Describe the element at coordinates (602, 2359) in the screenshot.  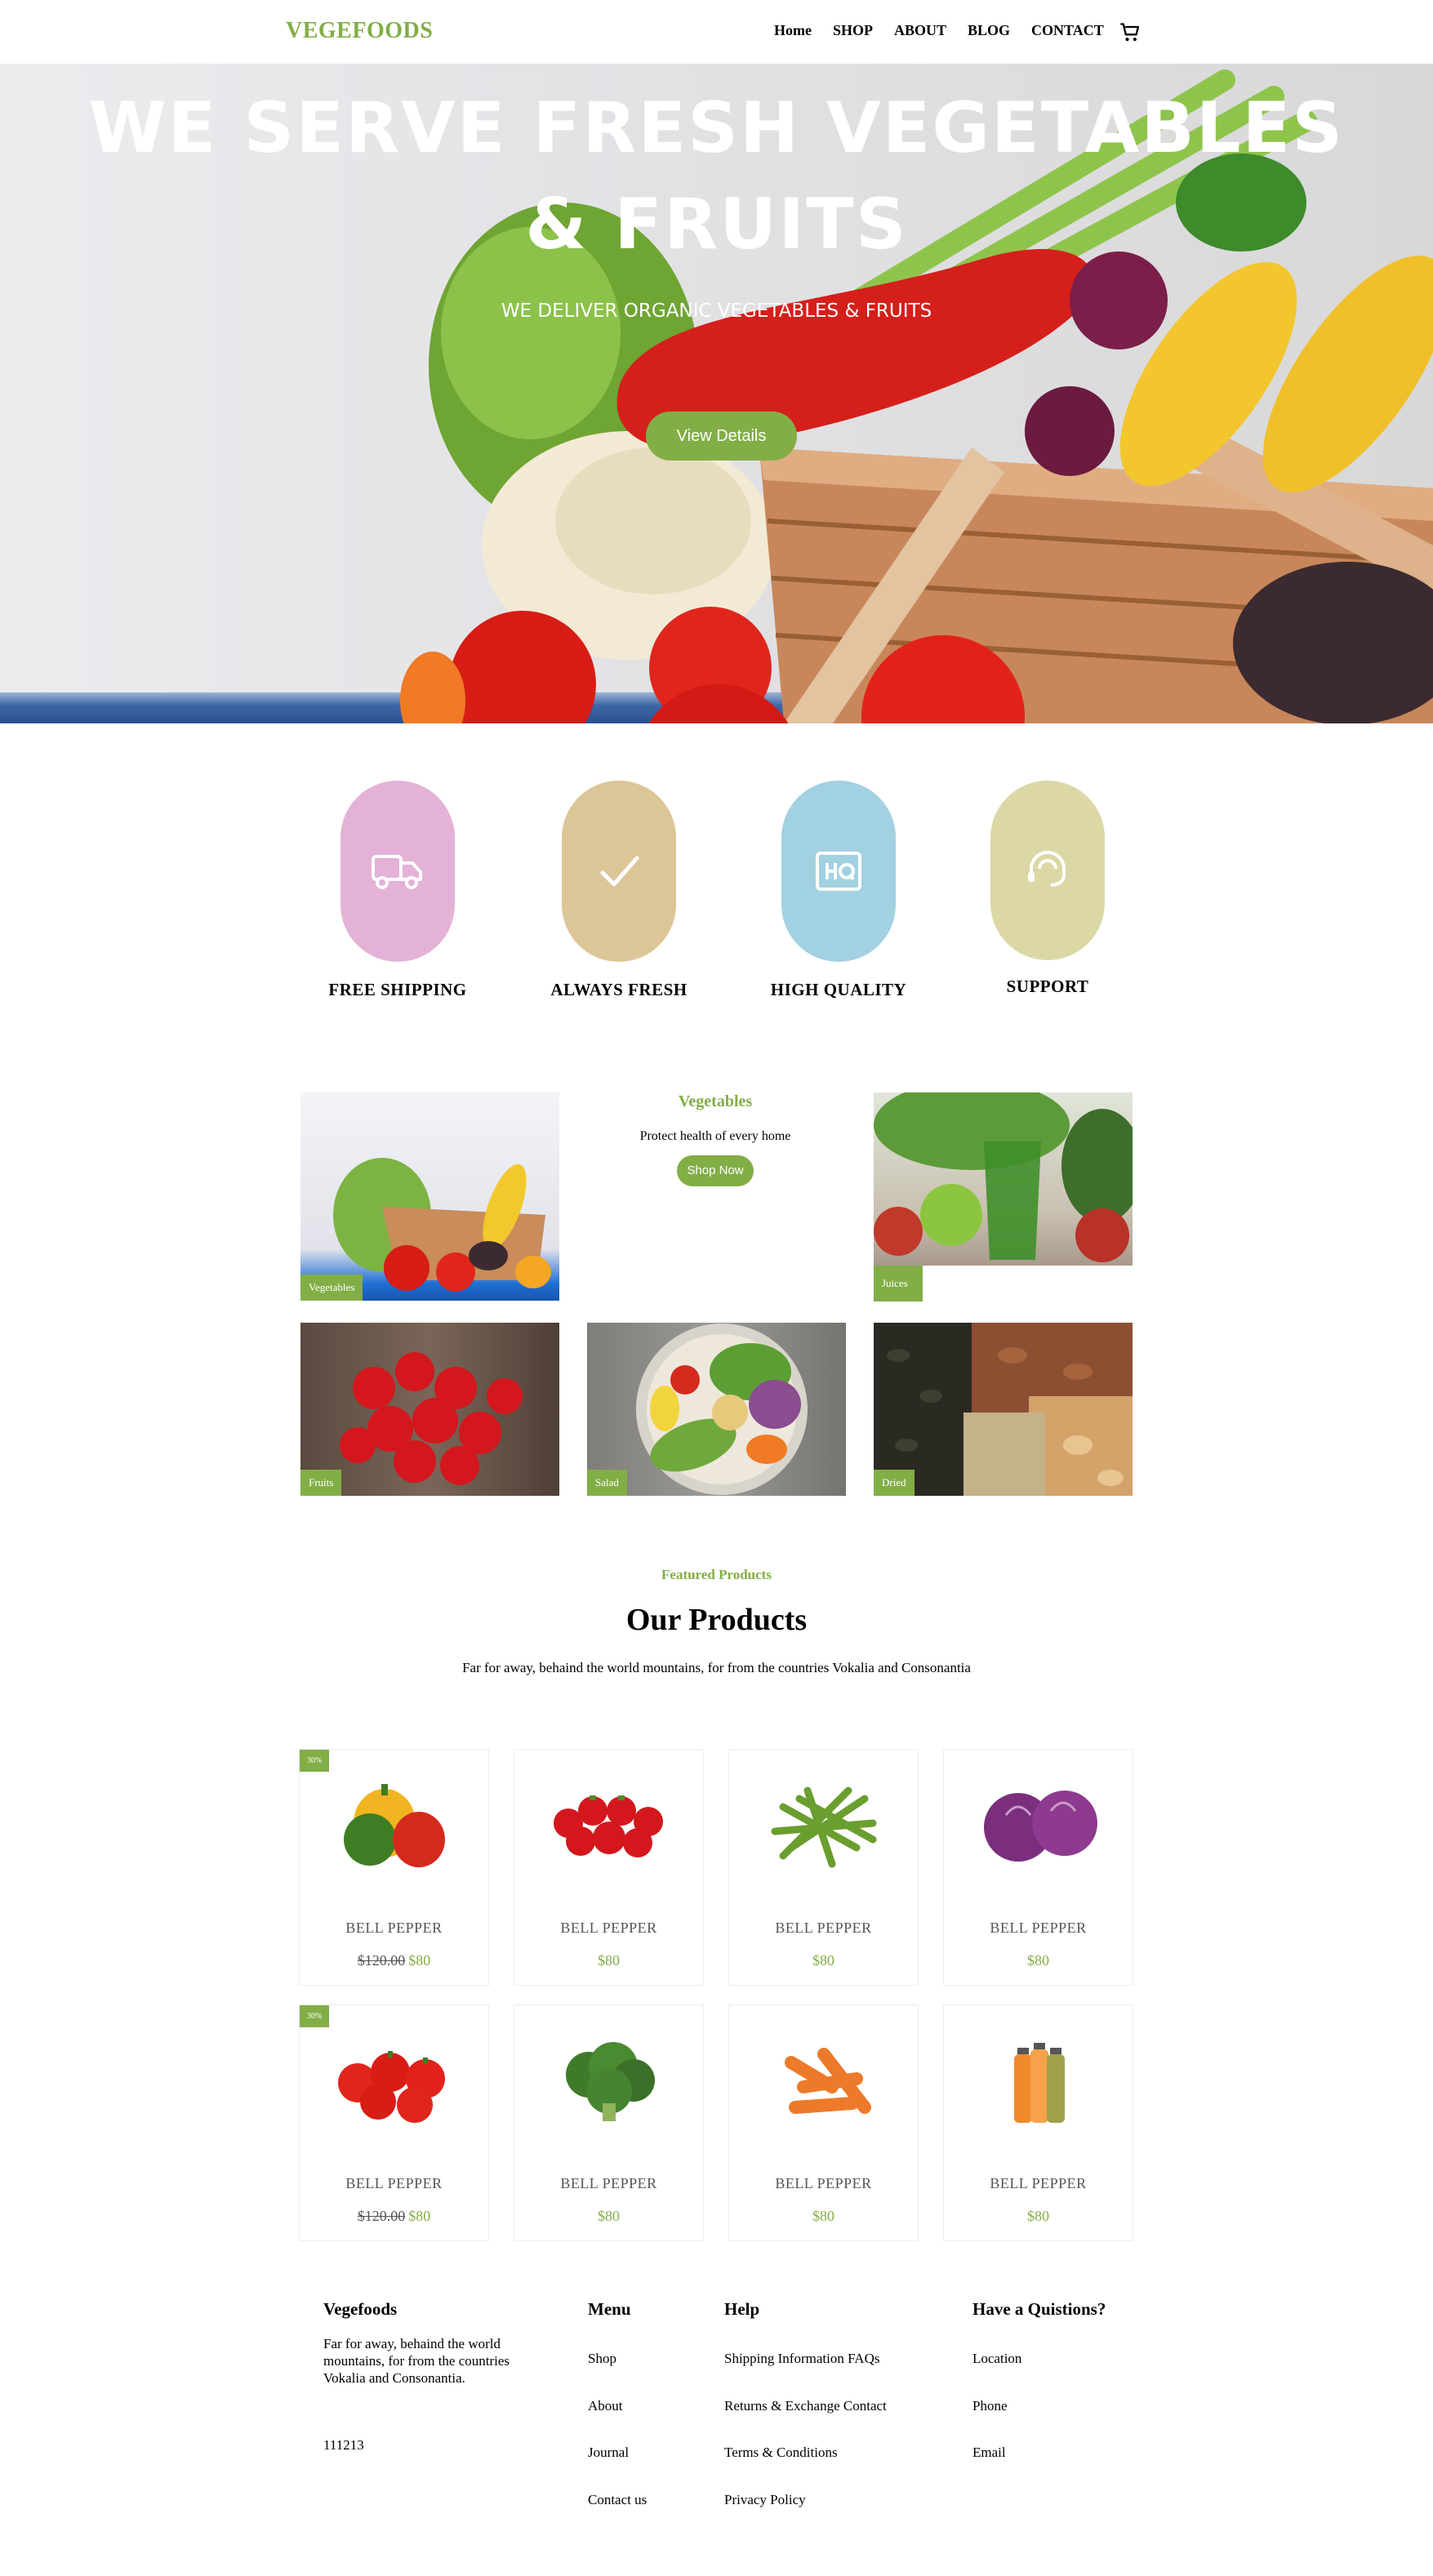
I see `footer-link-shop: Shop` at that location.